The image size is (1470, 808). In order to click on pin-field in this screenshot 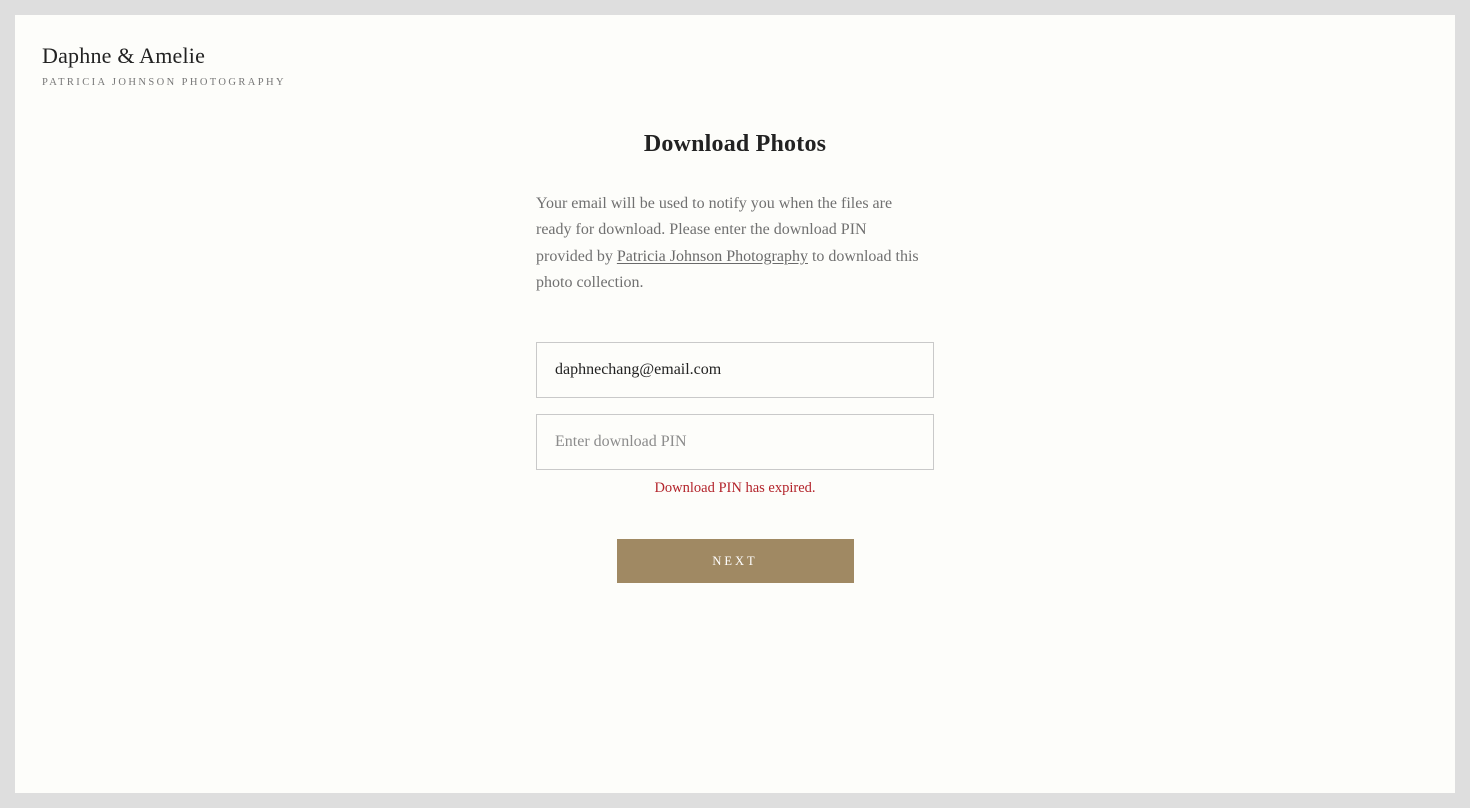, I will do `click(735, 442)`.